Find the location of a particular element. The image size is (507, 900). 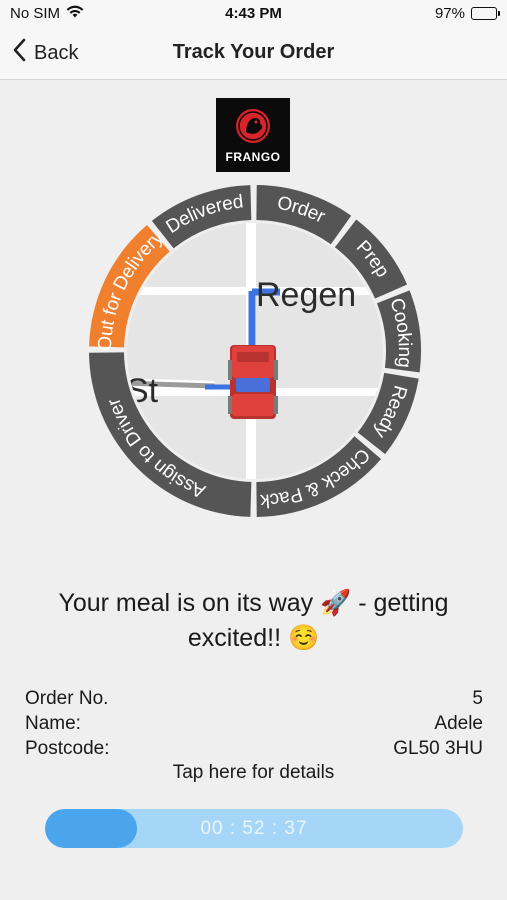

delivery-timer: 00 : 52 : 37 is located at coordinates (254, 828).